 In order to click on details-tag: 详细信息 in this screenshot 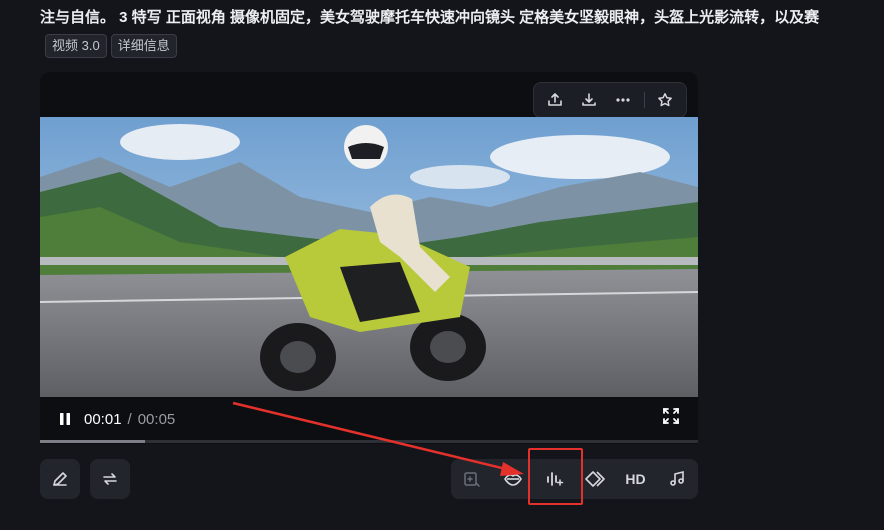, I will do `click(143, 46)`.